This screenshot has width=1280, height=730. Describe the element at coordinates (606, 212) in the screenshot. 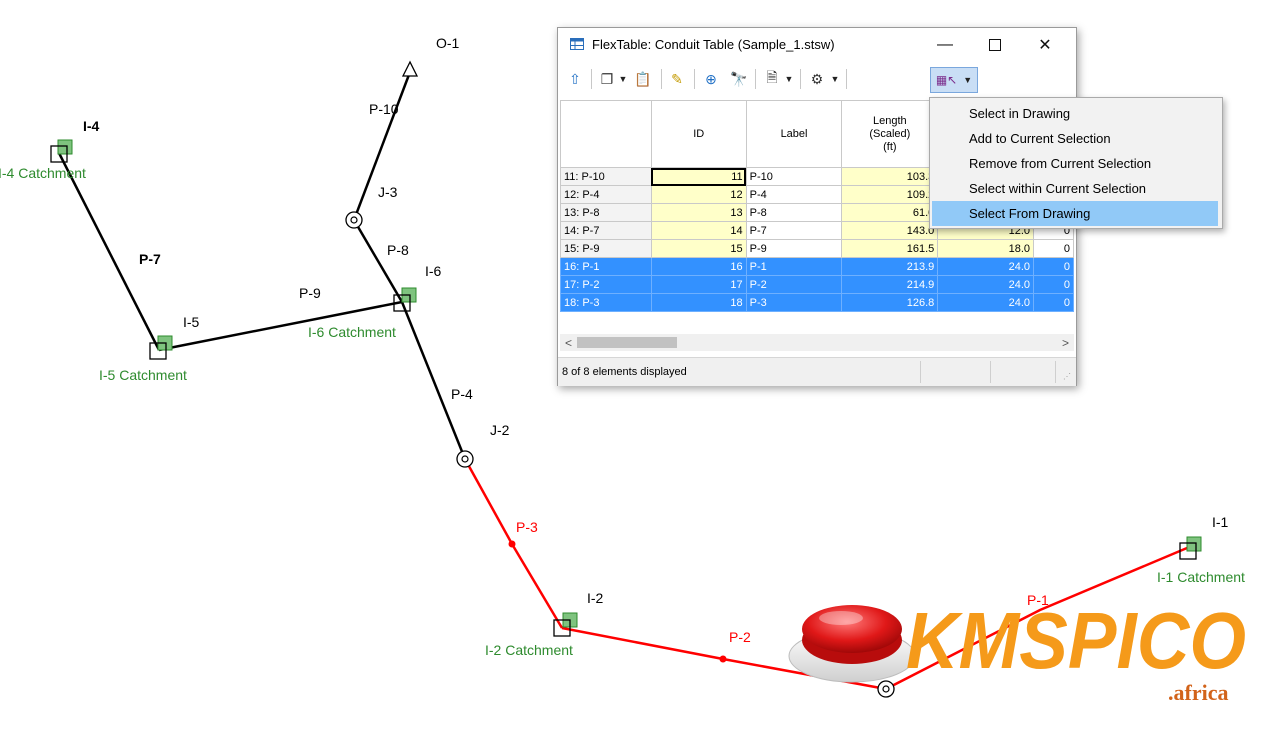

I see `row-header: 13: P-8` at that location.